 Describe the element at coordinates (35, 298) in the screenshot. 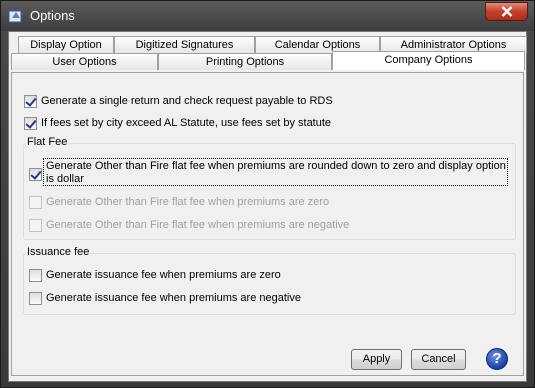

I see `issuance-negative-checkbox` at that location.